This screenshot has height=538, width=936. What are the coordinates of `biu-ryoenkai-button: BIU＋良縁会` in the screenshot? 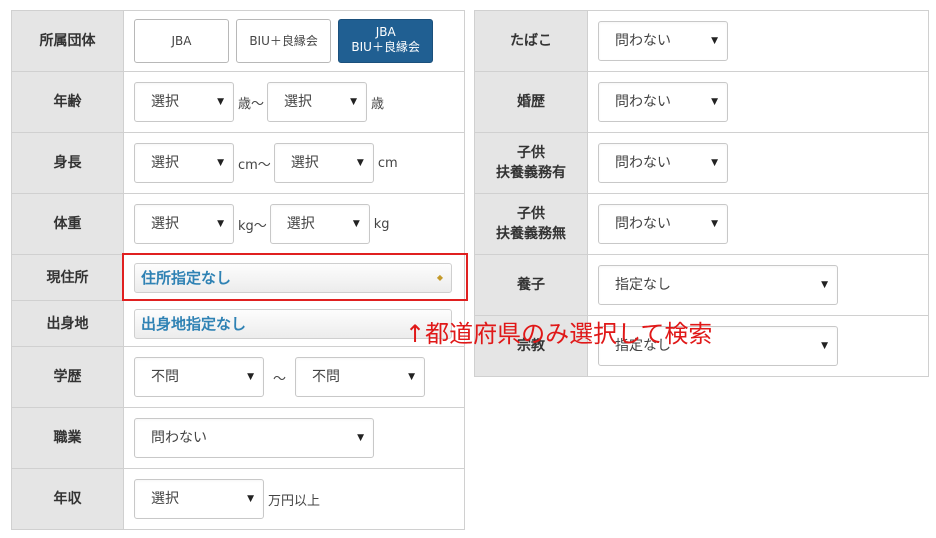 It's located at (284, 41).